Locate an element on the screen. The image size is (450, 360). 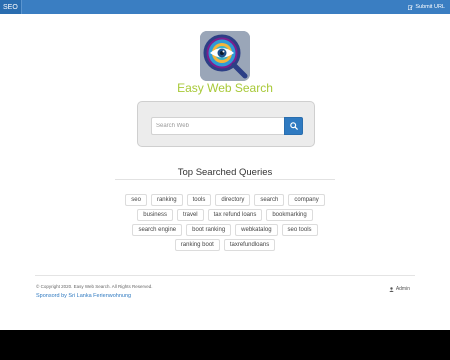
user-icon is located at coordinates (391, 289).